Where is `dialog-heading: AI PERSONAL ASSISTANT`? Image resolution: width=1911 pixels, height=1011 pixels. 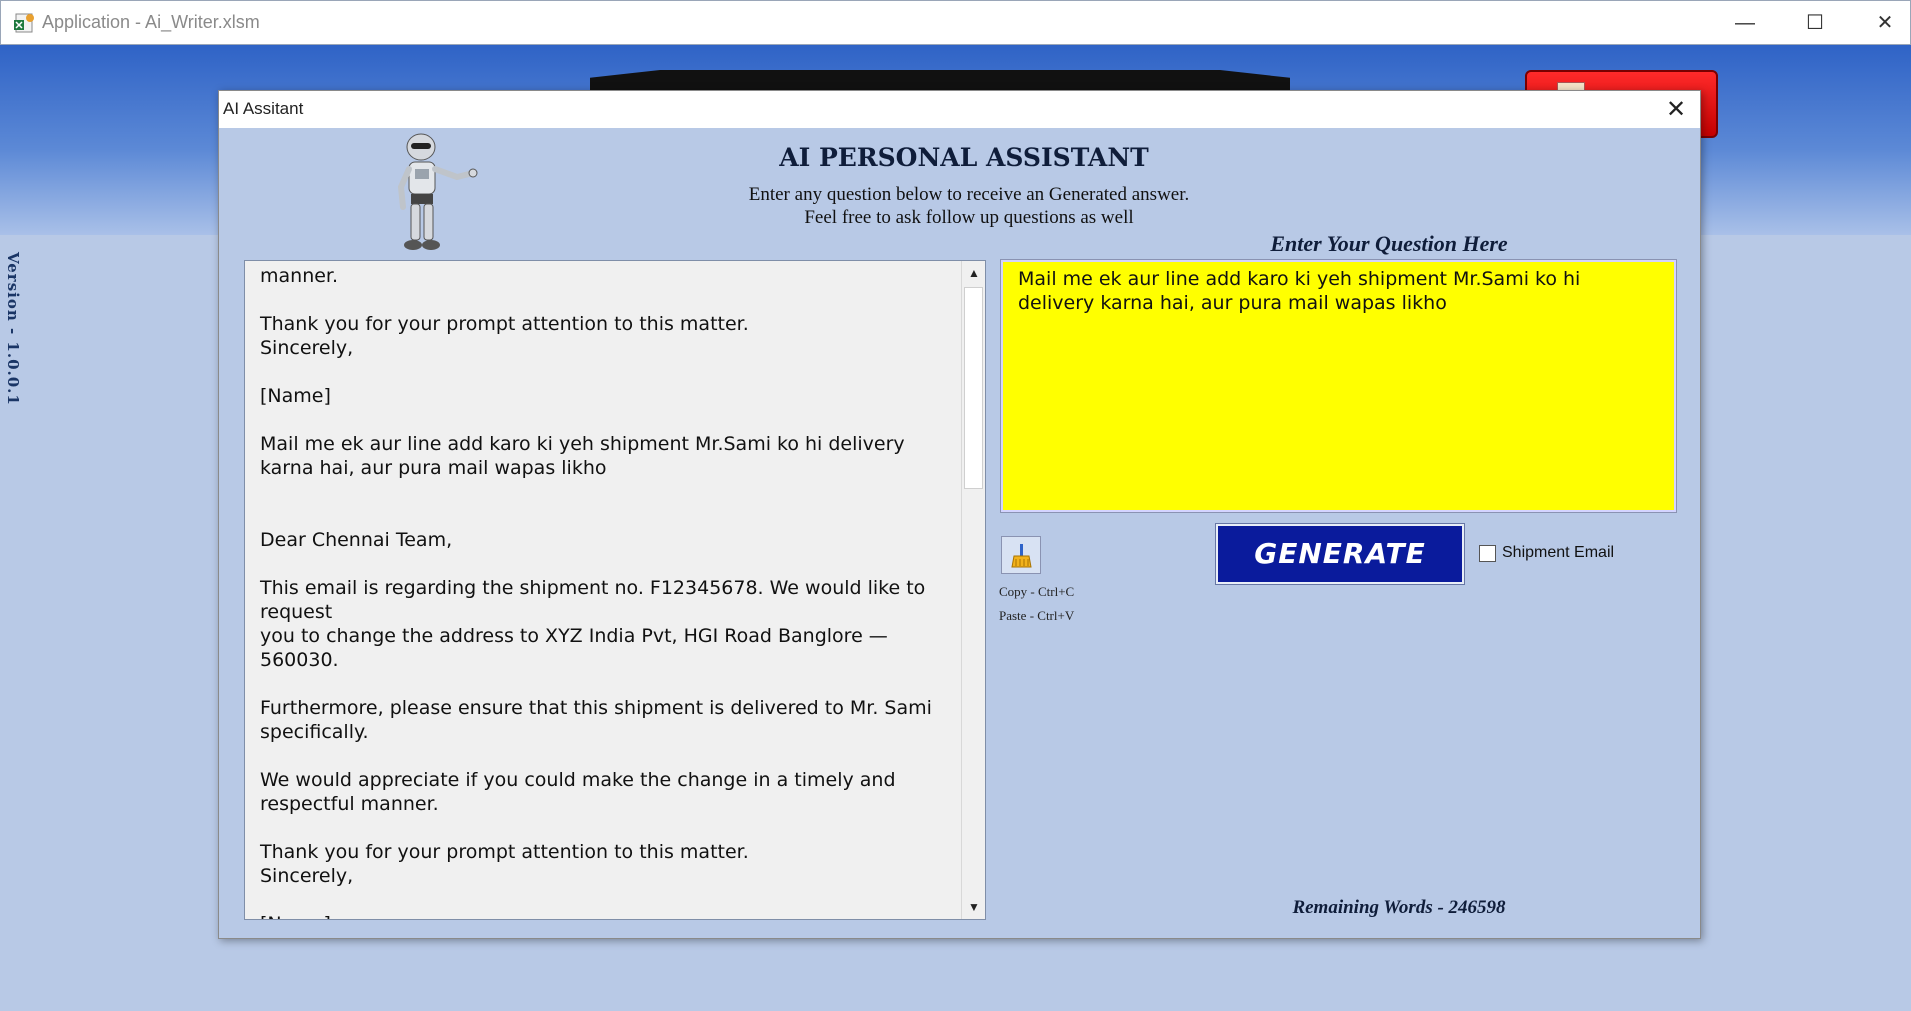 dialog-heading: AI PERSONAL ASSISTANT is located at coordinates (964, 157).